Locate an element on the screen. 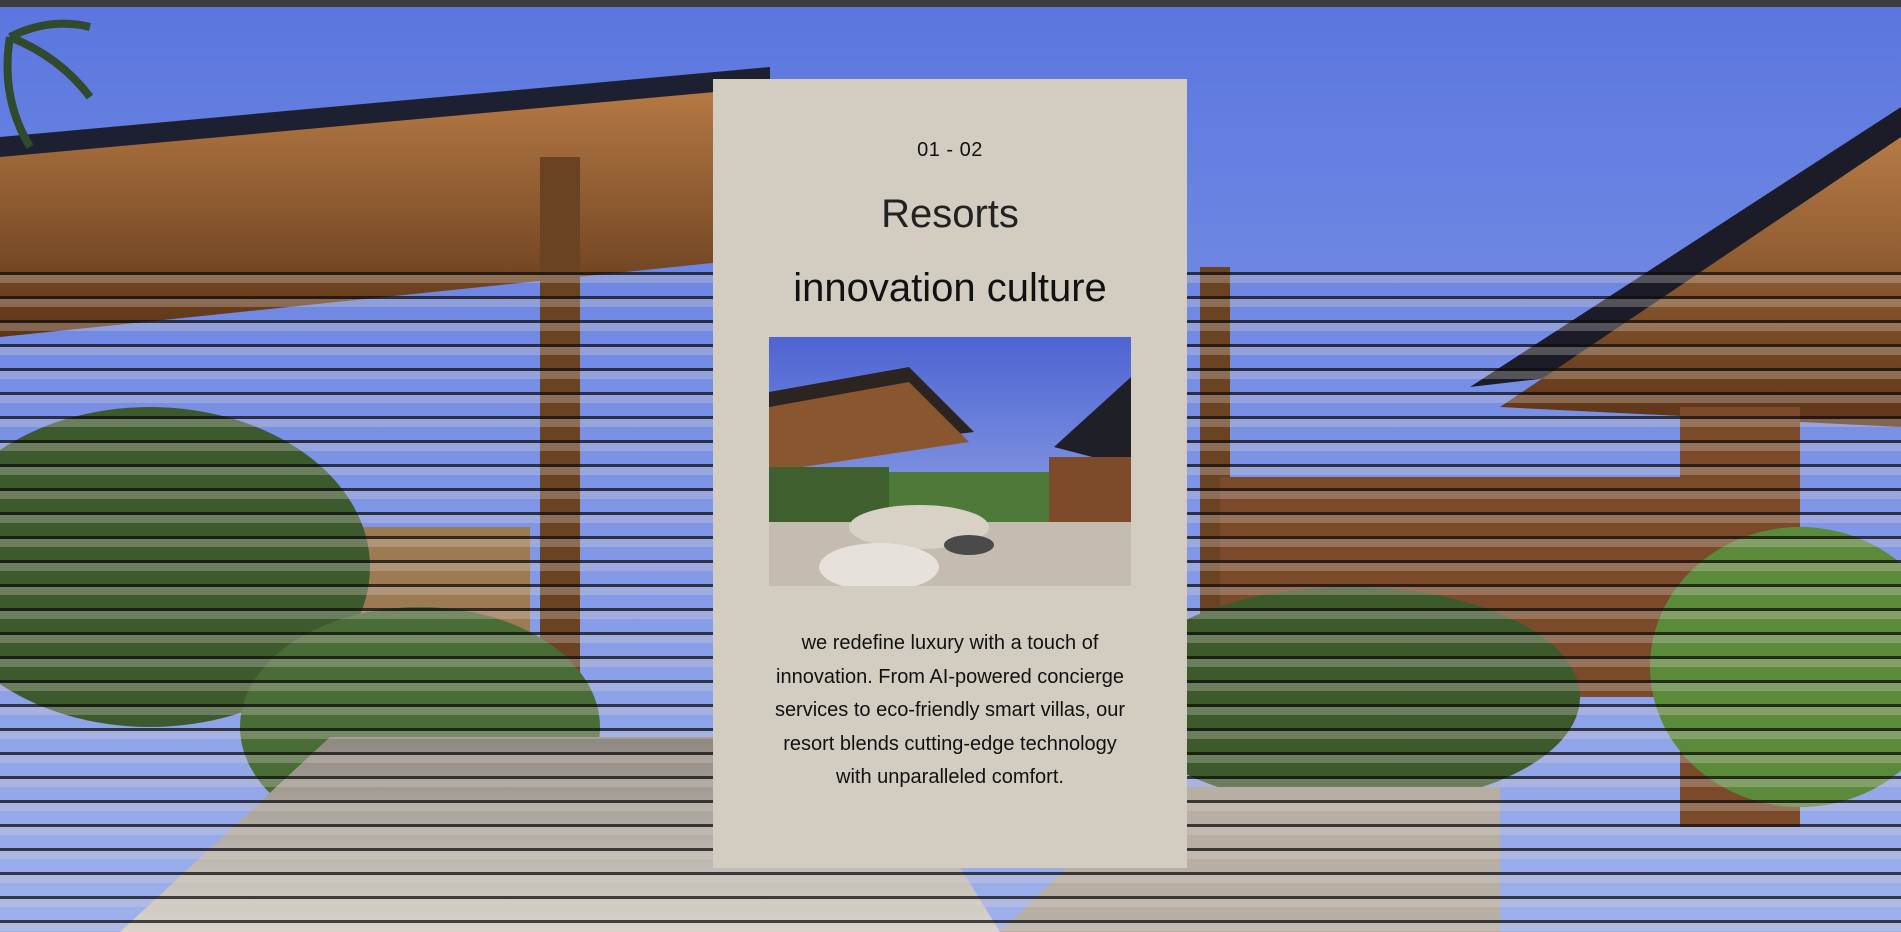 The height and width of the screenshot is (932, 1901). top-browser-strip is located at coordinates (950, 3).